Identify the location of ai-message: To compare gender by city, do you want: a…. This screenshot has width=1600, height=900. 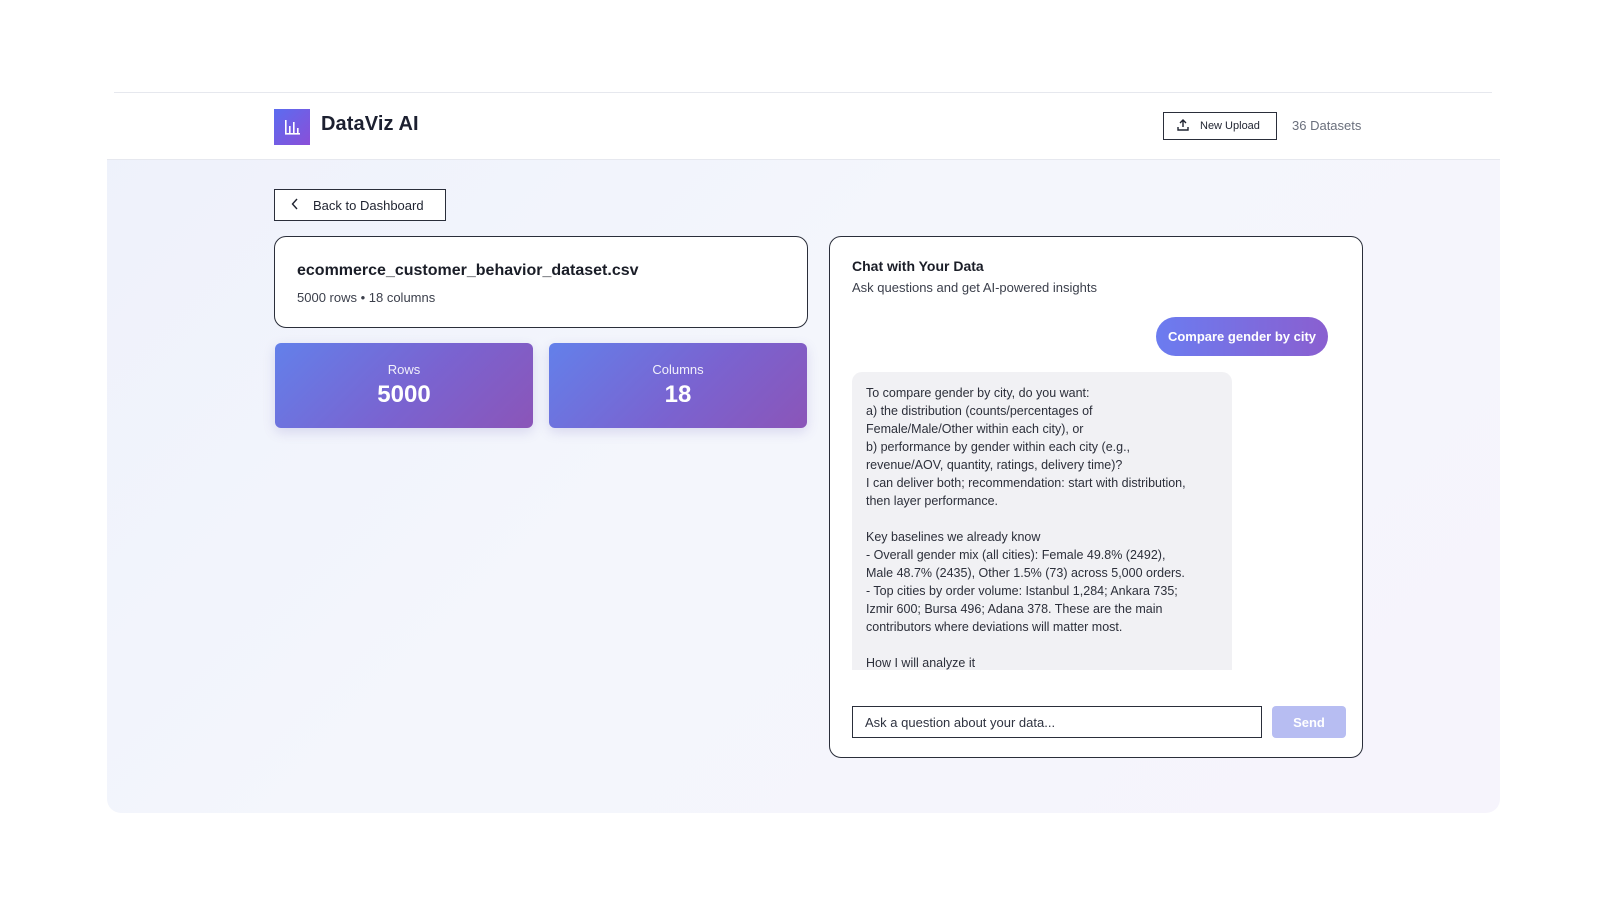
(1042, 521).